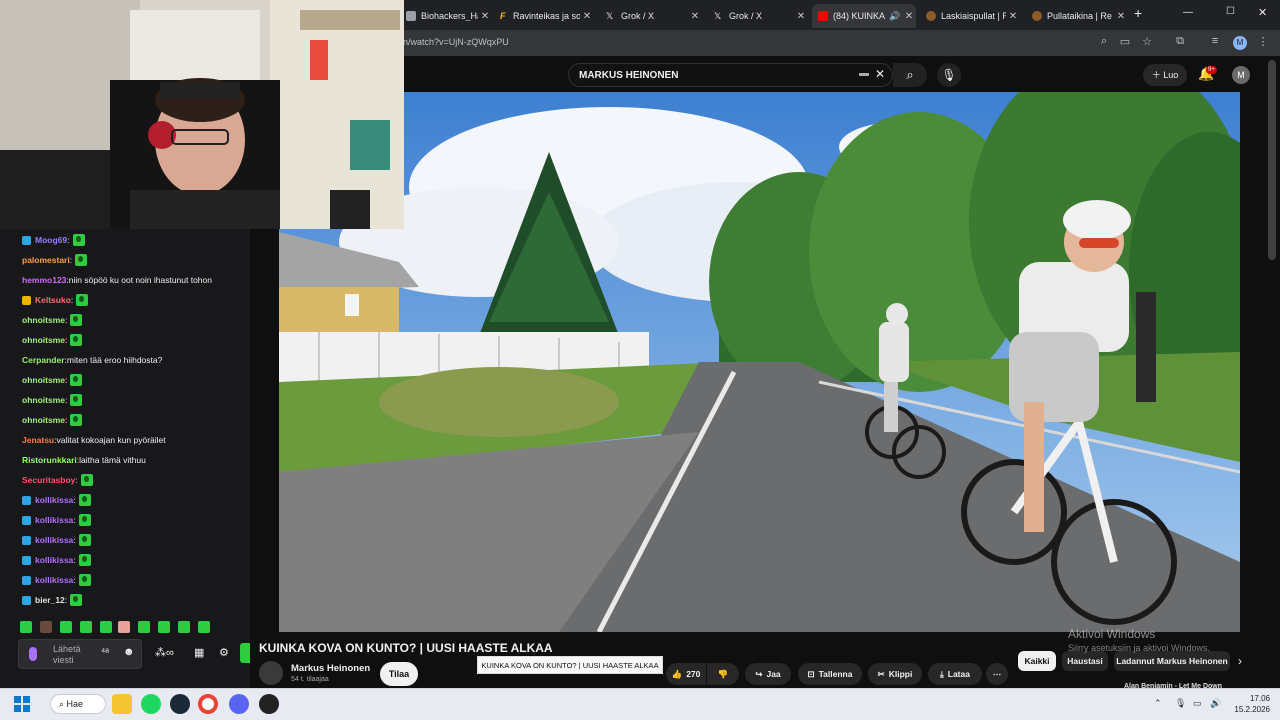  Describe the element at coordinates (78, 704) in the screenshot. I see `taskbar-search: ⌕ Hae` at that location.